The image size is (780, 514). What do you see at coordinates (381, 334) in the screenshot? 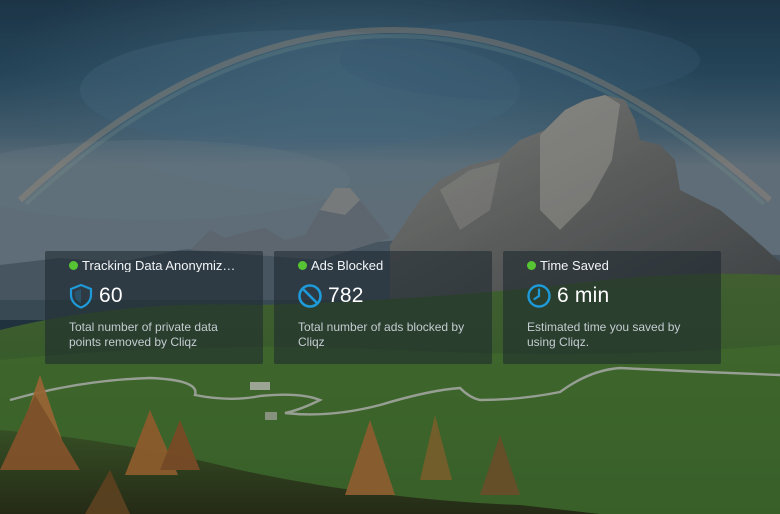
I see `stat-description: Total number of ads blocked by Cliqz` at bounding box center [381, 334].